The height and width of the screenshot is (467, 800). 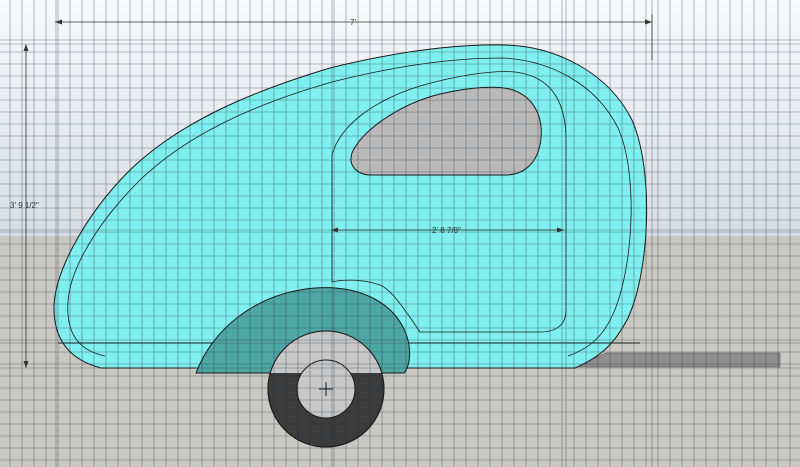 What do you see at coordinates (353, 22) in the screenshot?
I see `dimension-overall-length-label: 7'` at bounding box center [353, 22].